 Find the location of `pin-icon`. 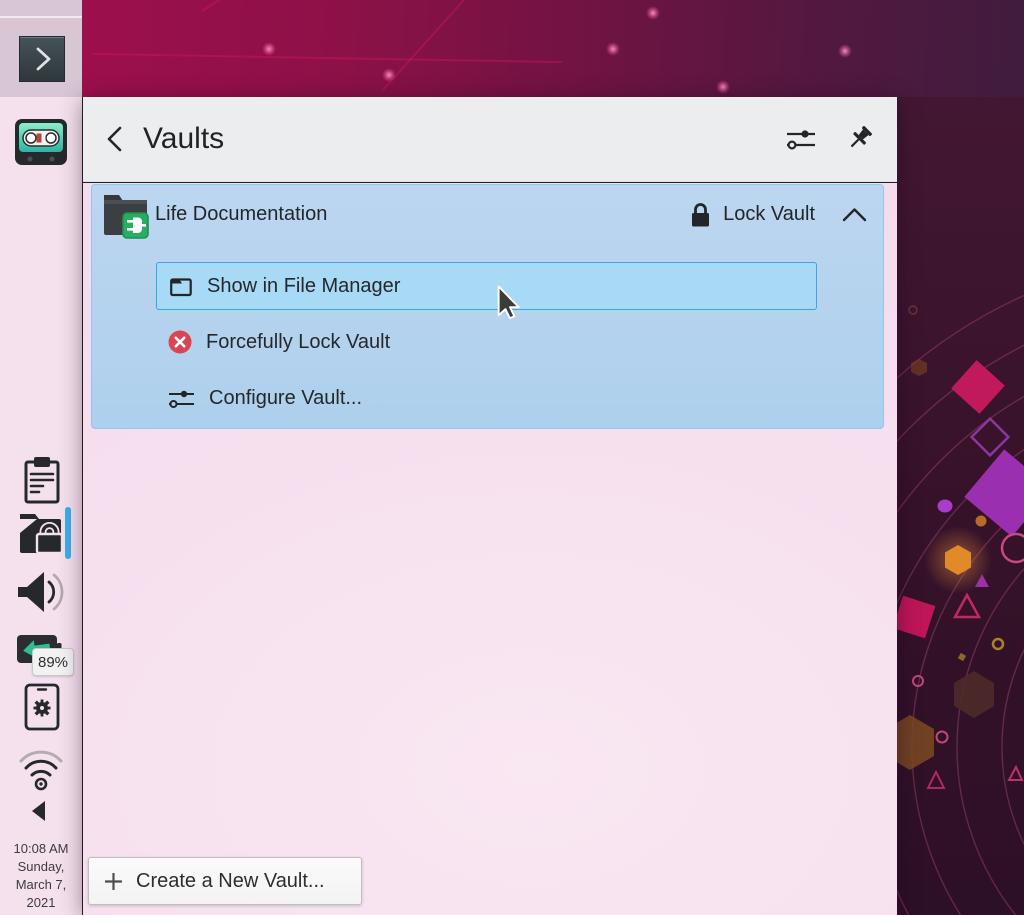

pin-icon is located at coordinates (861, 137).